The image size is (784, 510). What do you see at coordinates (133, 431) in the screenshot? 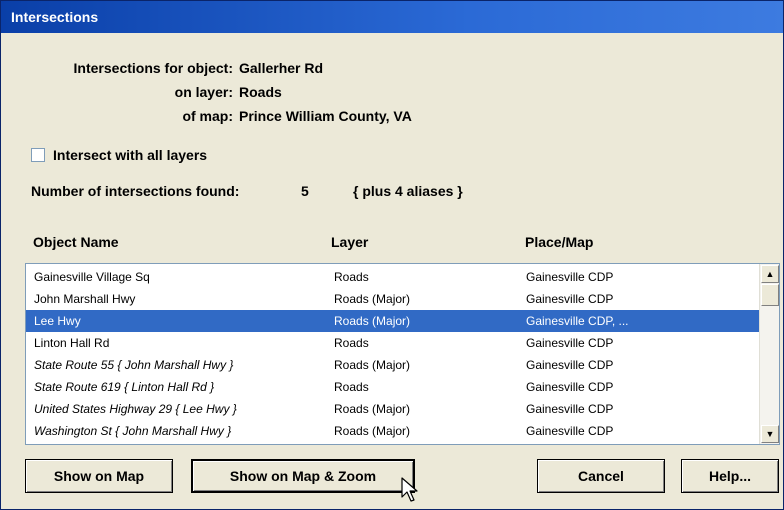
I see `object-name-cell: Washington St { John Marshall Hwy }` at bounding box center [133, 431].